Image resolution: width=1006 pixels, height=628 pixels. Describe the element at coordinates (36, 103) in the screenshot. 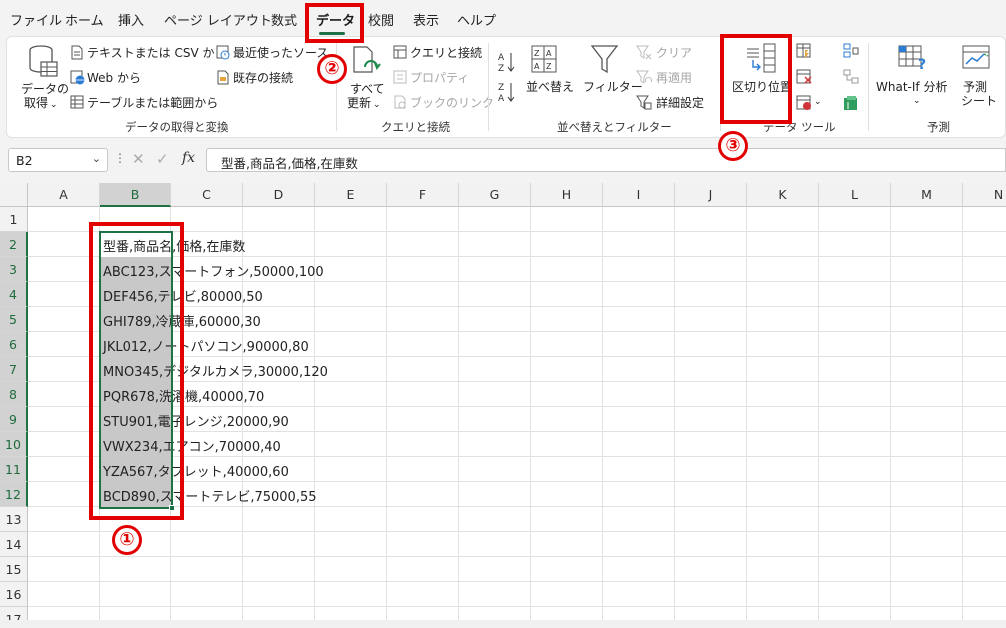

I see `get-data-label-line2: 取得` at that location.